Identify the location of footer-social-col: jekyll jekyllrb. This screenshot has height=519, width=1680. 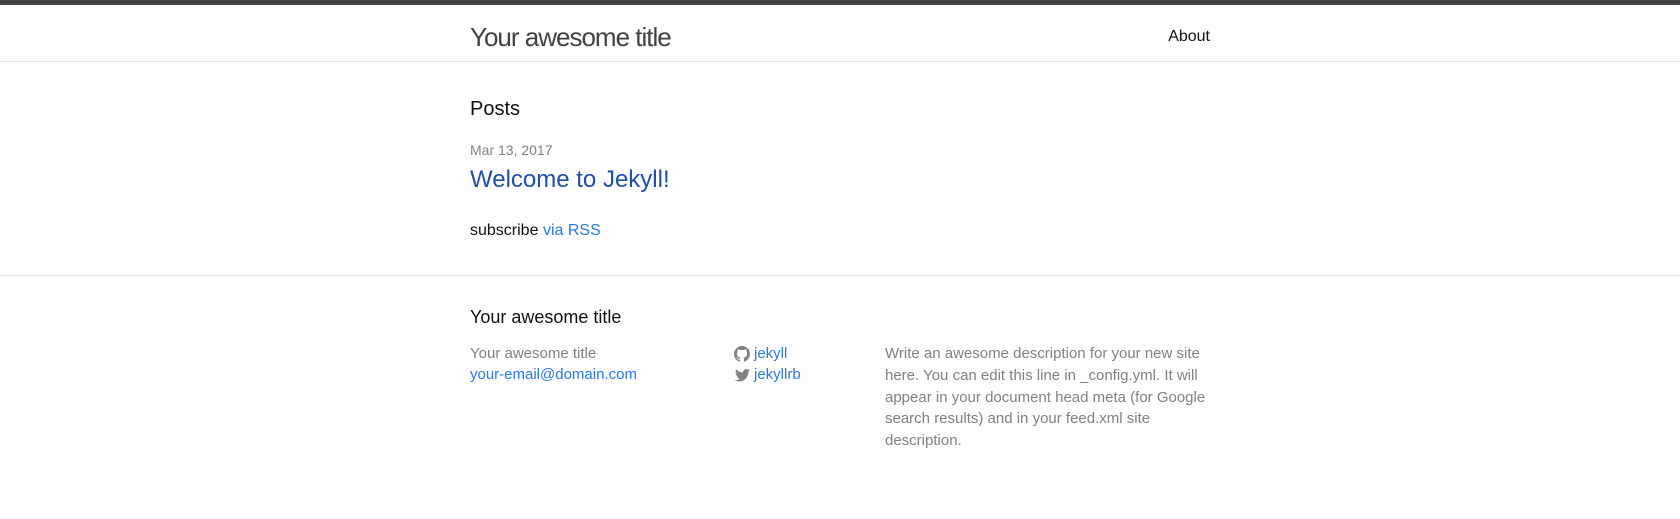
(804, 364).